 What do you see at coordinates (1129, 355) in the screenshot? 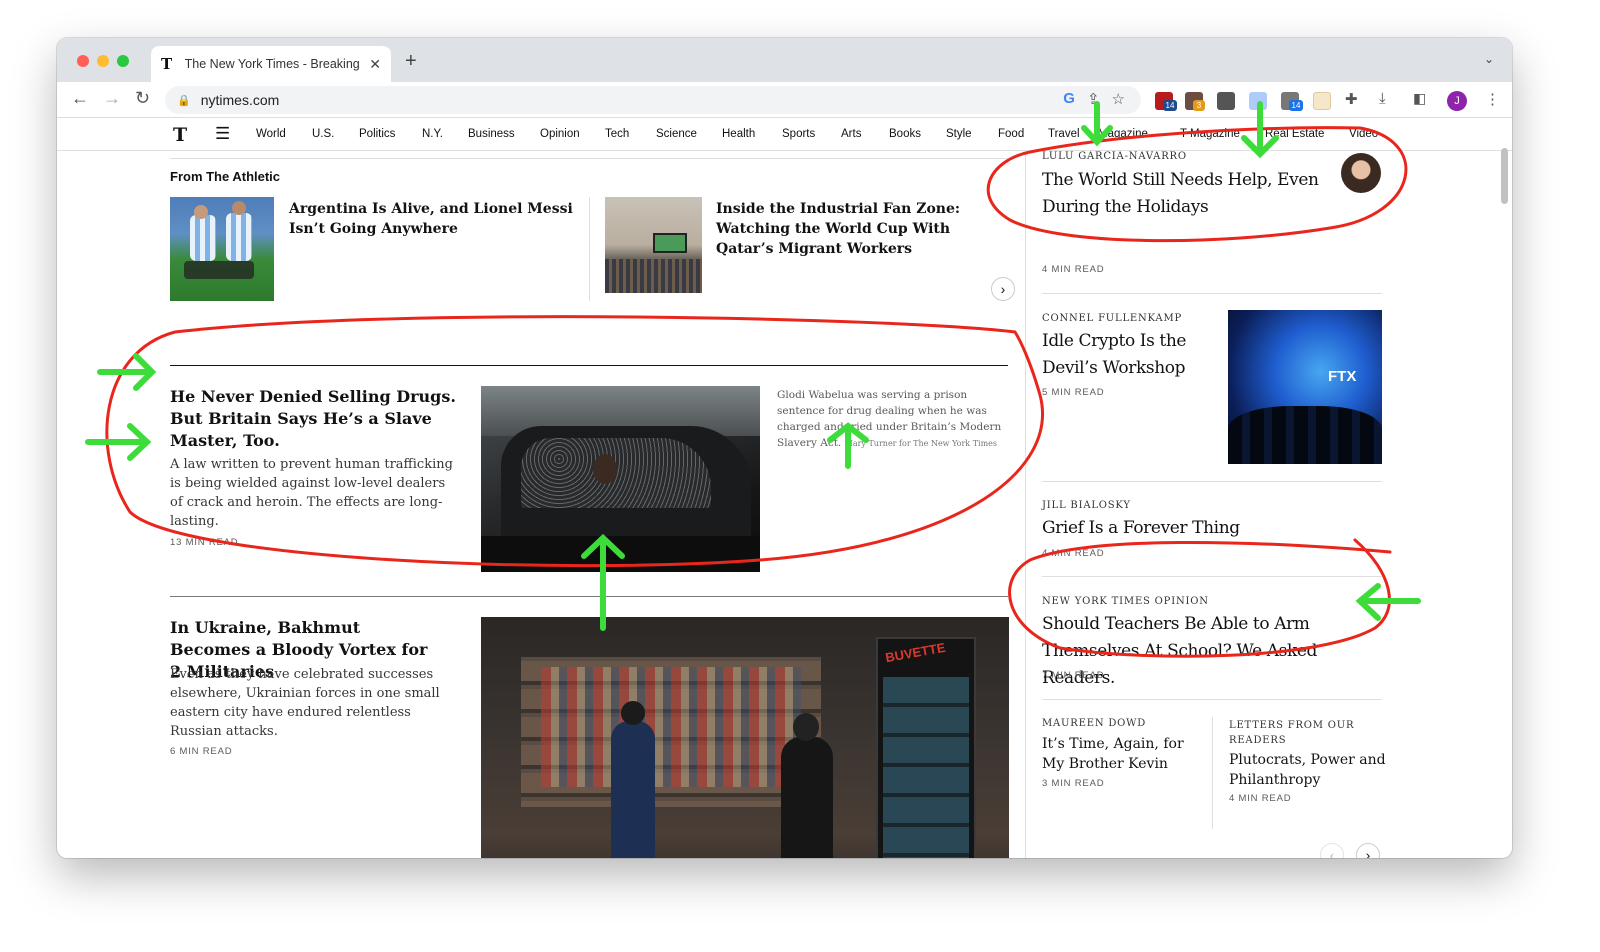
I see `opinion-headline-2: Idle Crypto Is the Devil’s Workshop` at bounding box center [1129, 355].